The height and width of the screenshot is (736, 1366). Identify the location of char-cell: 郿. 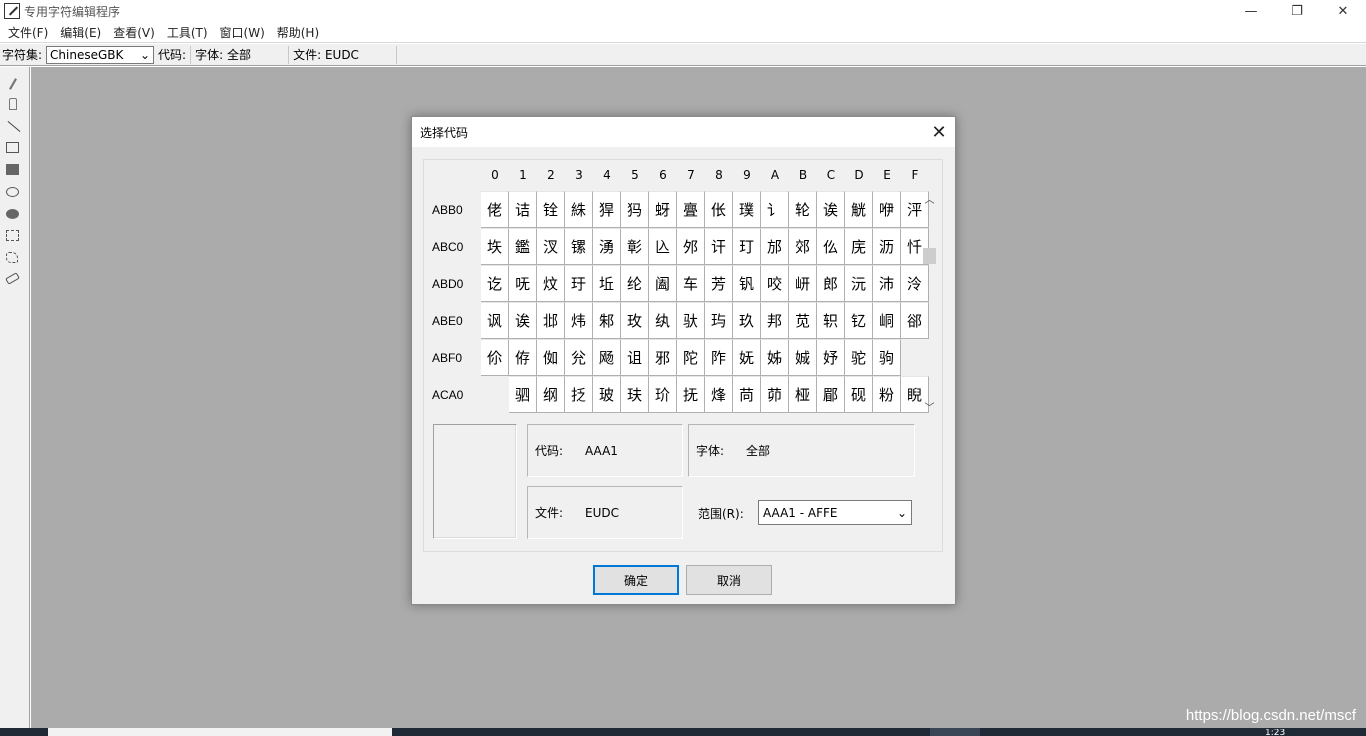
(831, 394).